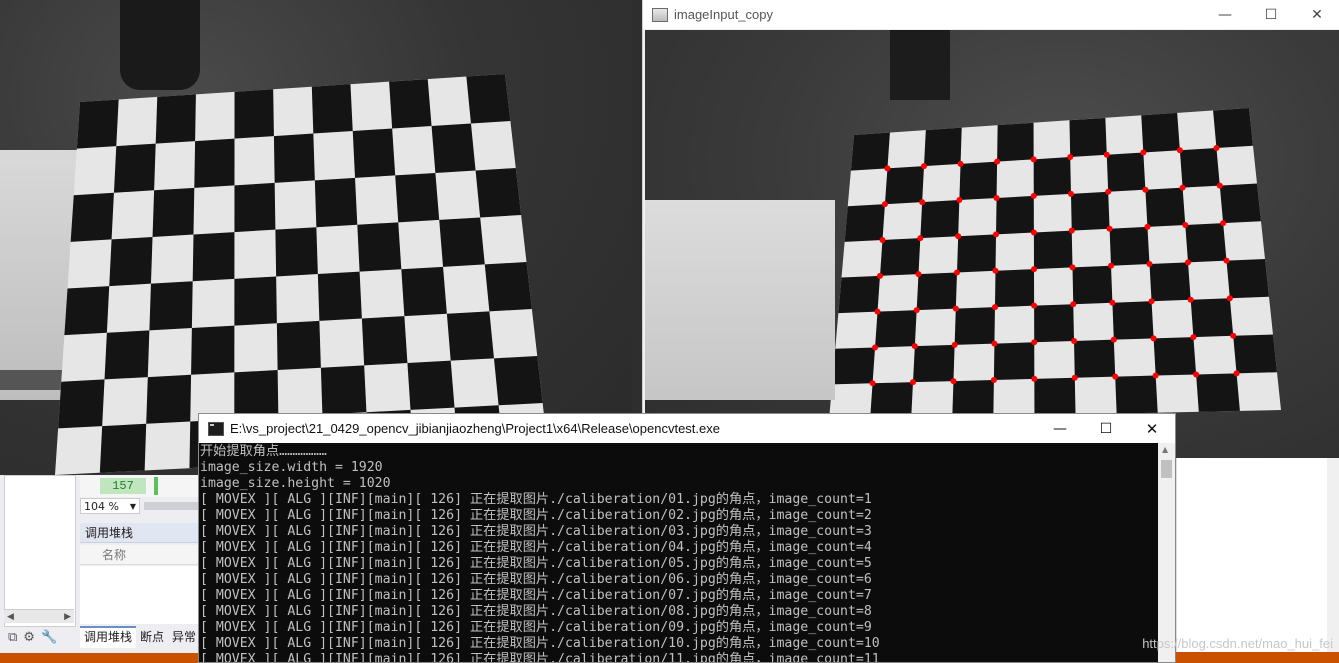 This screenshot has width=1339, height=663. I want to click on ide-background: ◀ ▶ 157 104 % ▼ 调用堆栈 名称 ⧉ ⚙ 🔧 调用堆栈 断点 异常, so click(100, 569).